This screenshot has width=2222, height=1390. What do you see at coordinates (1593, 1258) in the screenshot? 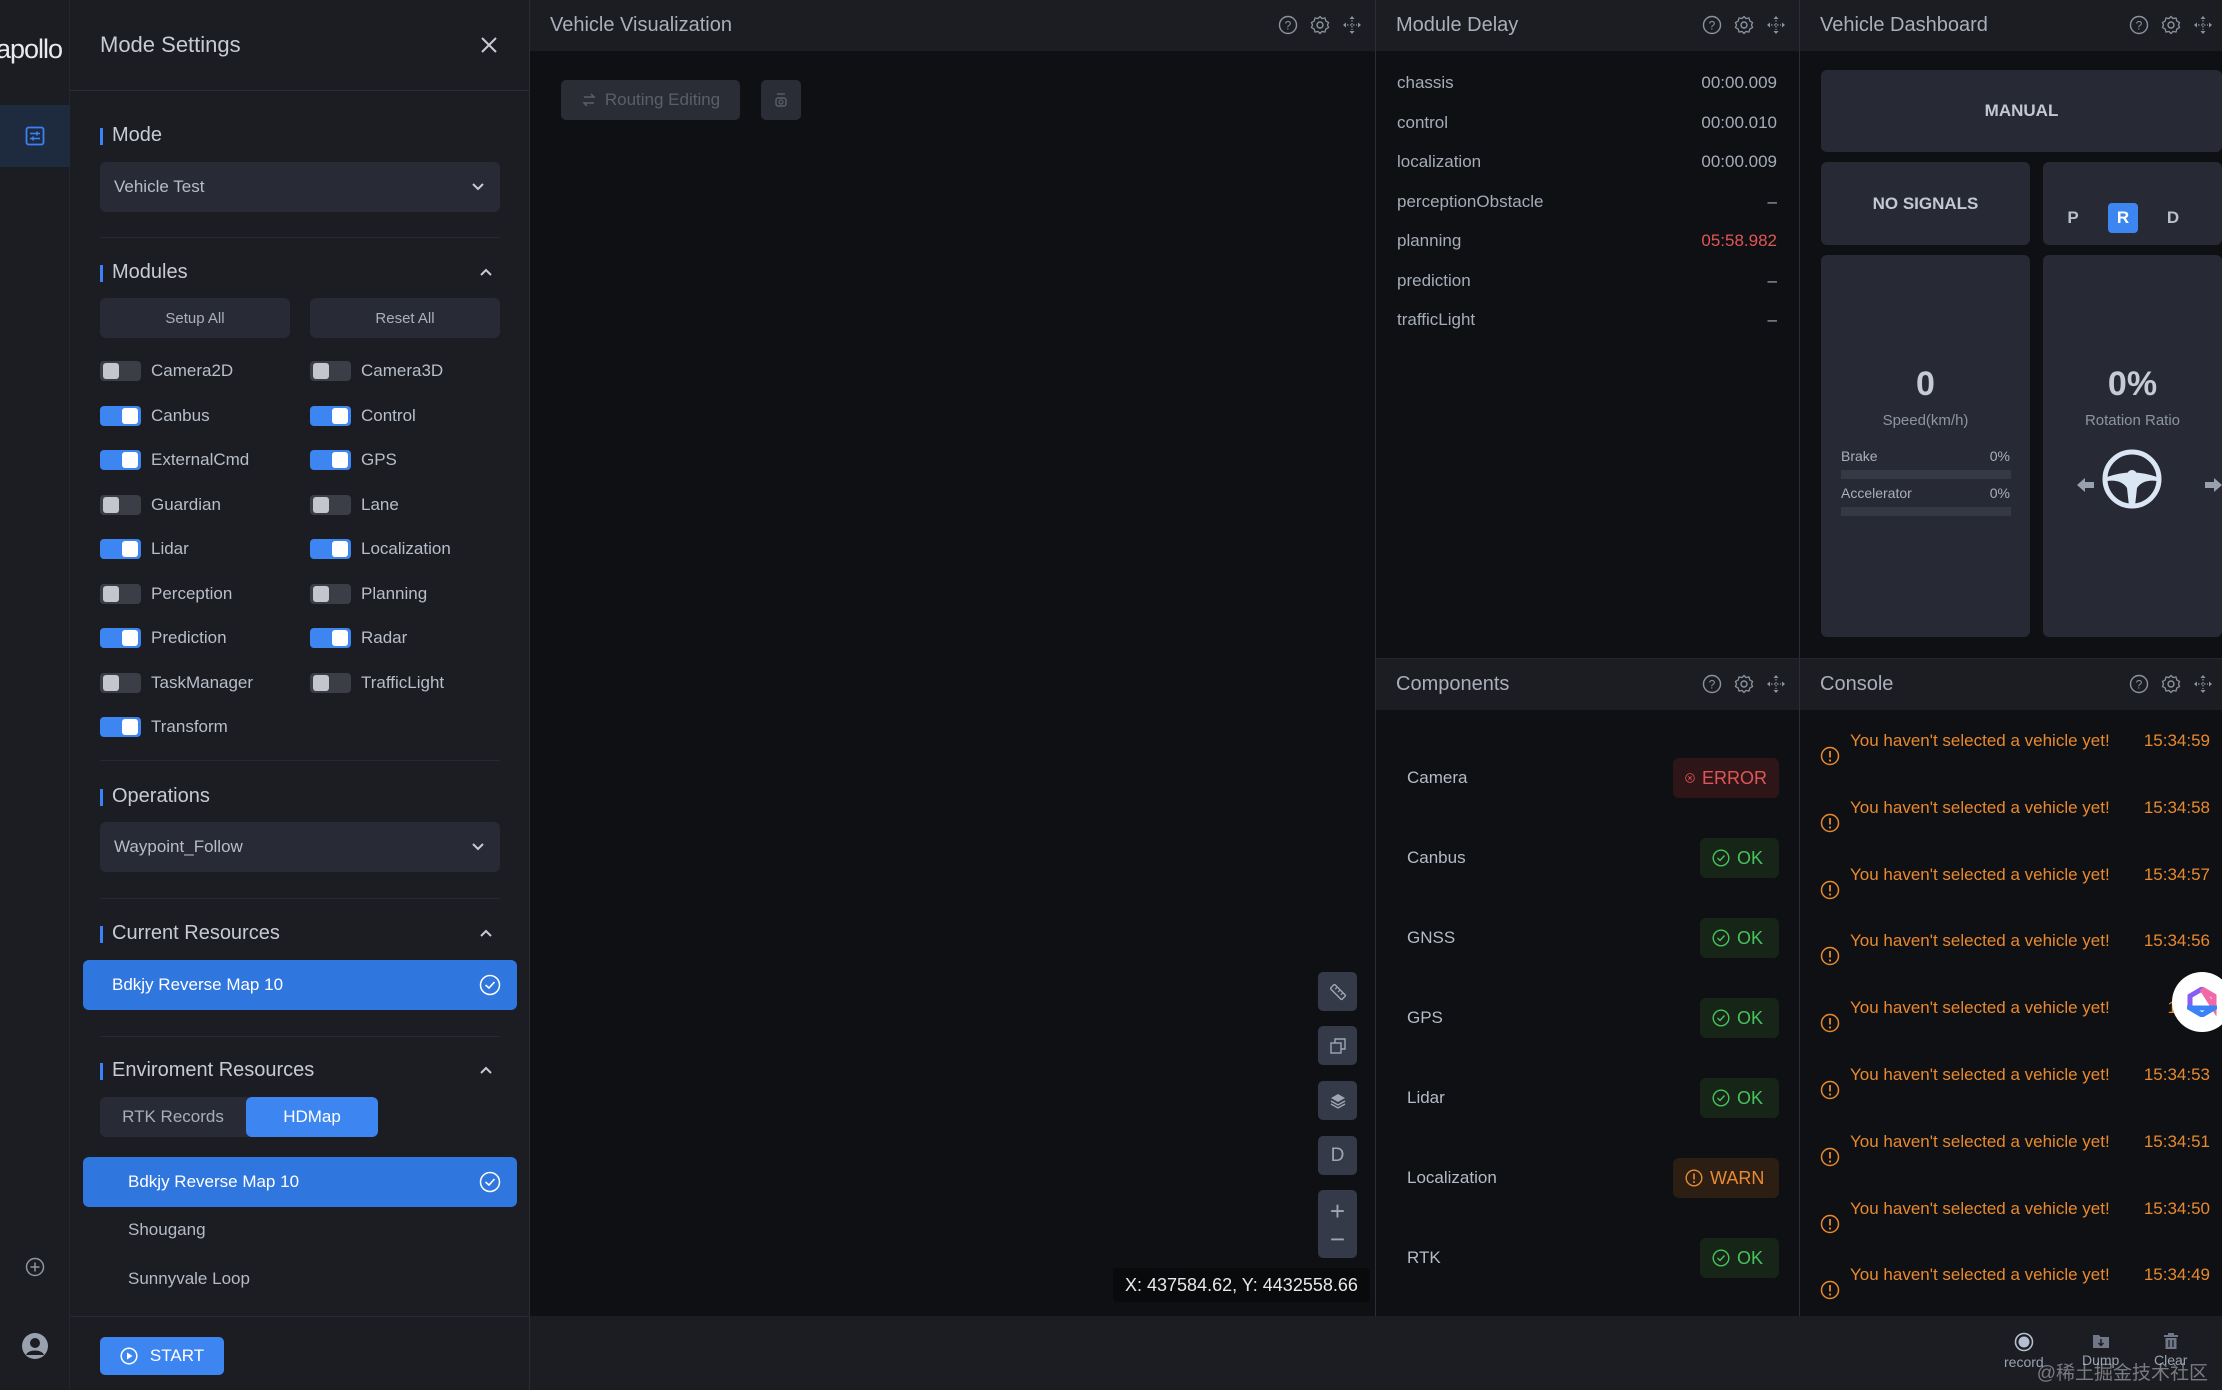
I see `component-row: RTK OK` at bounding box center [1593, 1258].